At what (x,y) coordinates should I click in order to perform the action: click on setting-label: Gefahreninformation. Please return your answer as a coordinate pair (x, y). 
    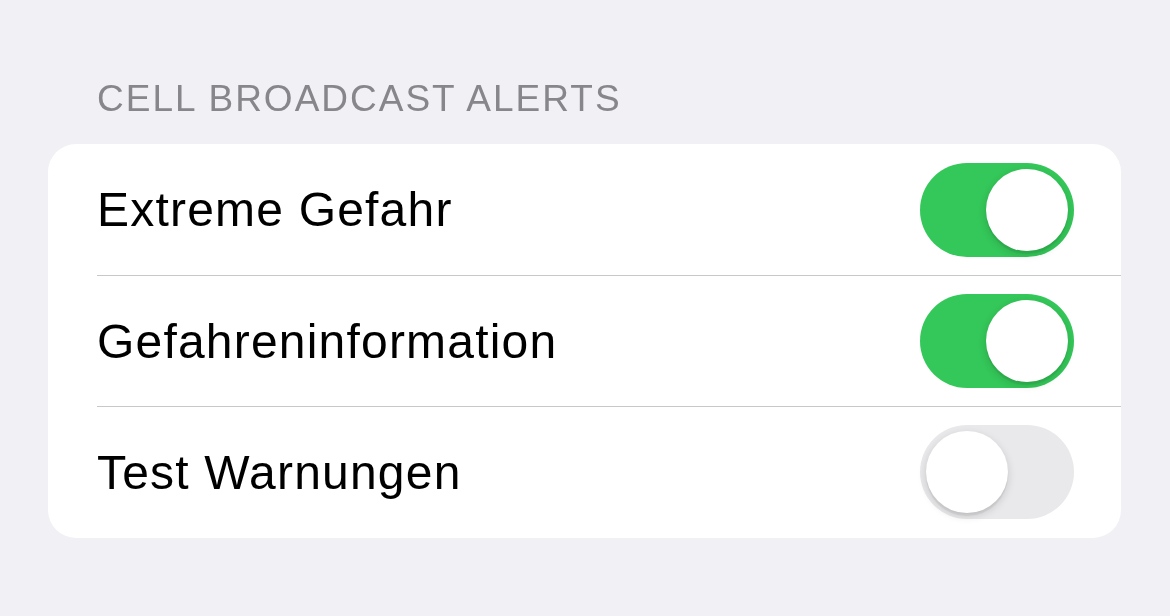
    Looking at the image, I should click on (327, 341).